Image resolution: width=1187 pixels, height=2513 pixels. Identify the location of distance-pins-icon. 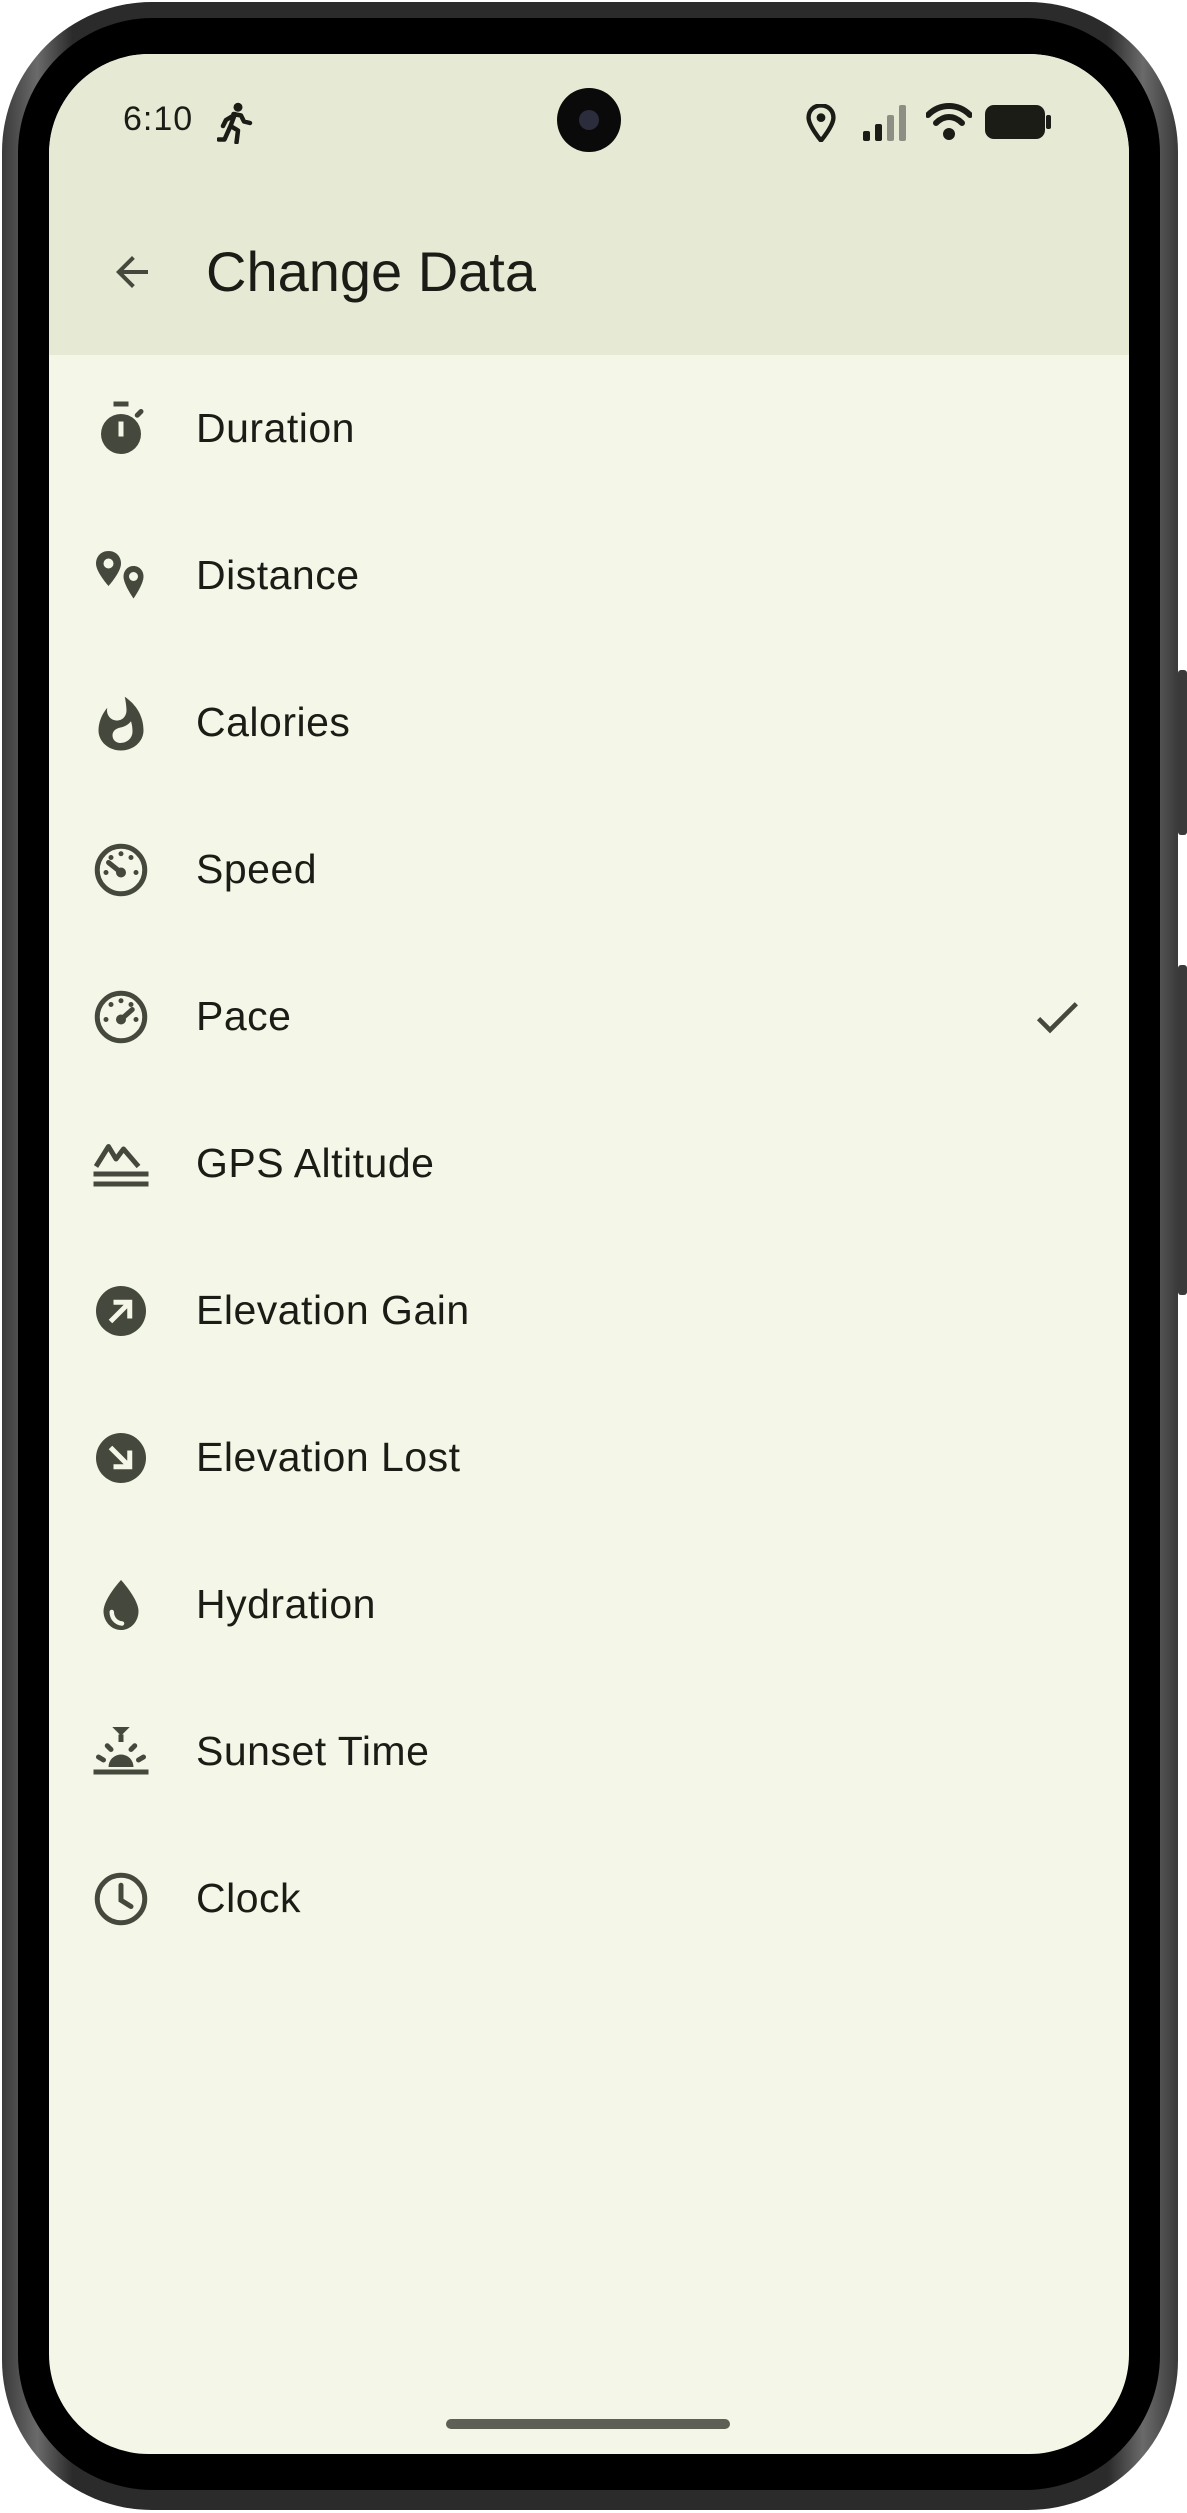
(120, 575).